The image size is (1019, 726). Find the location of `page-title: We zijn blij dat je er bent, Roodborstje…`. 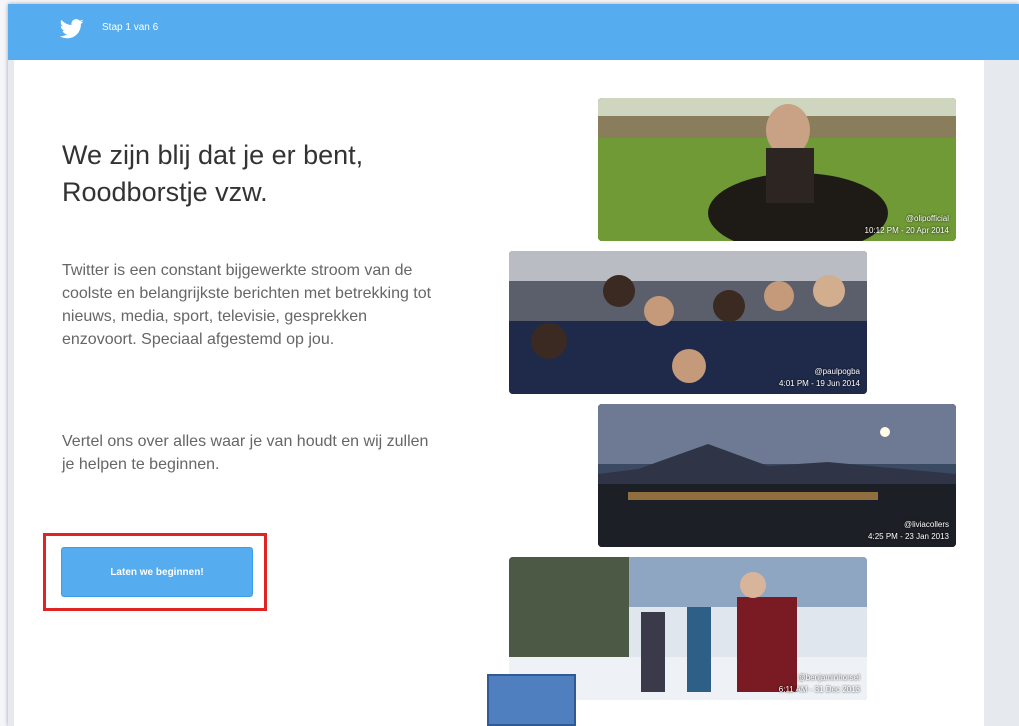

page-title: We zijn blij dat je er bent, Roodborstje… is located at coordinates (213, 173).